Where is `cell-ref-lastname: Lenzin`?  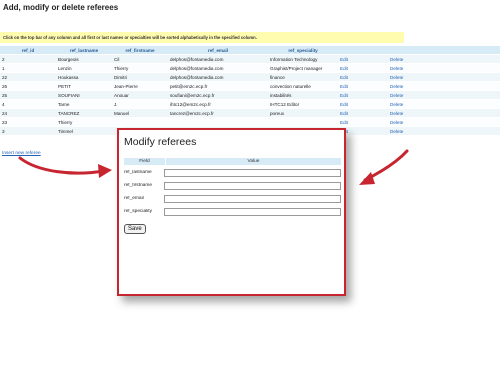
cell-ref-lastname: Lenzin is located at coordinates (84, 68).